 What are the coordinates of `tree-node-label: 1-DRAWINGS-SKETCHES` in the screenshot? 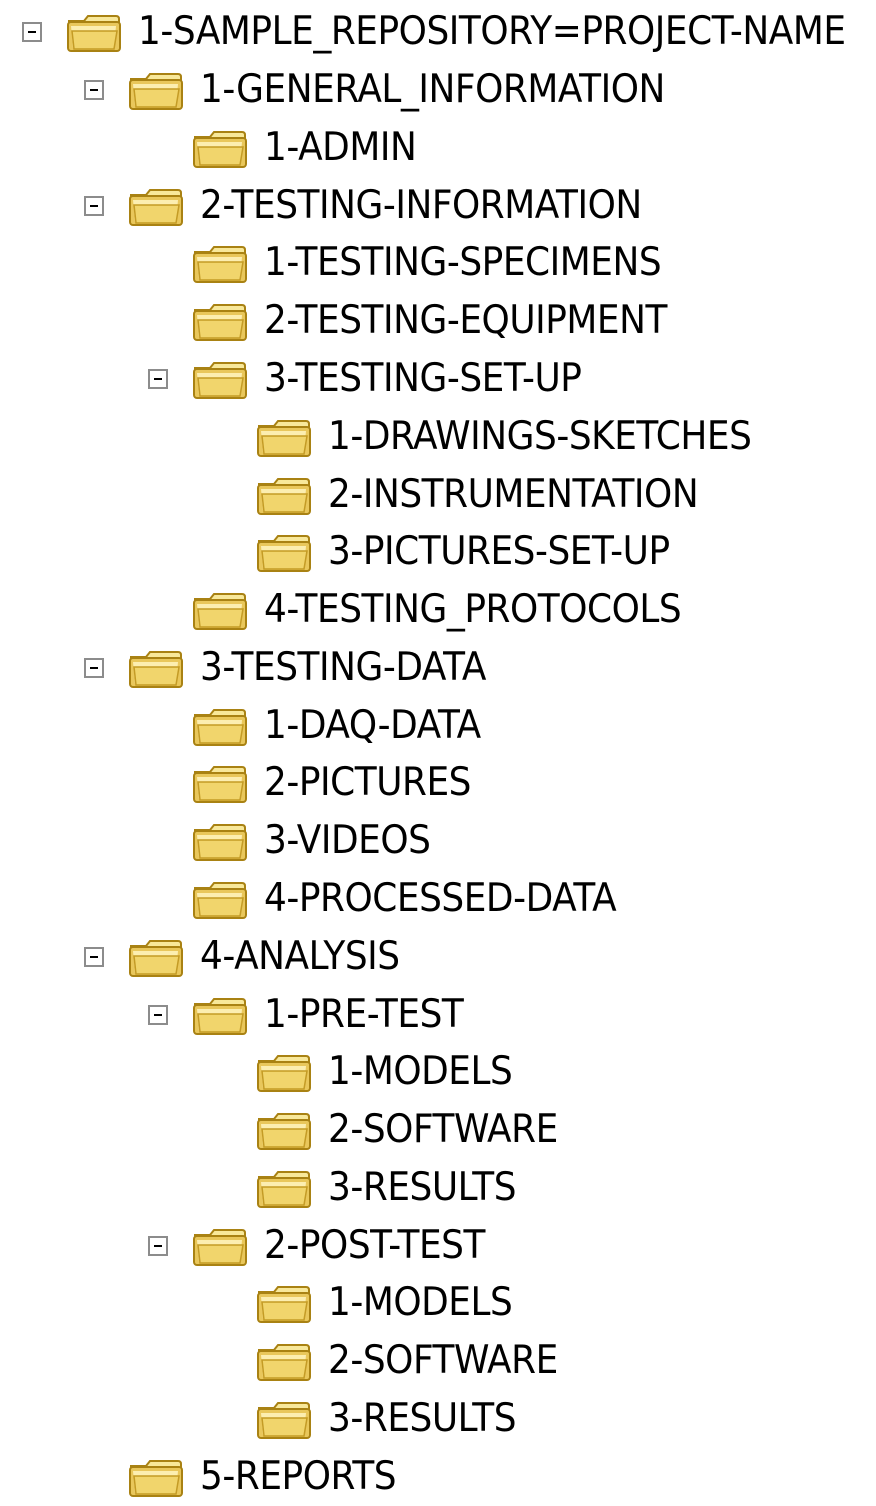 It's located at (540, 436).